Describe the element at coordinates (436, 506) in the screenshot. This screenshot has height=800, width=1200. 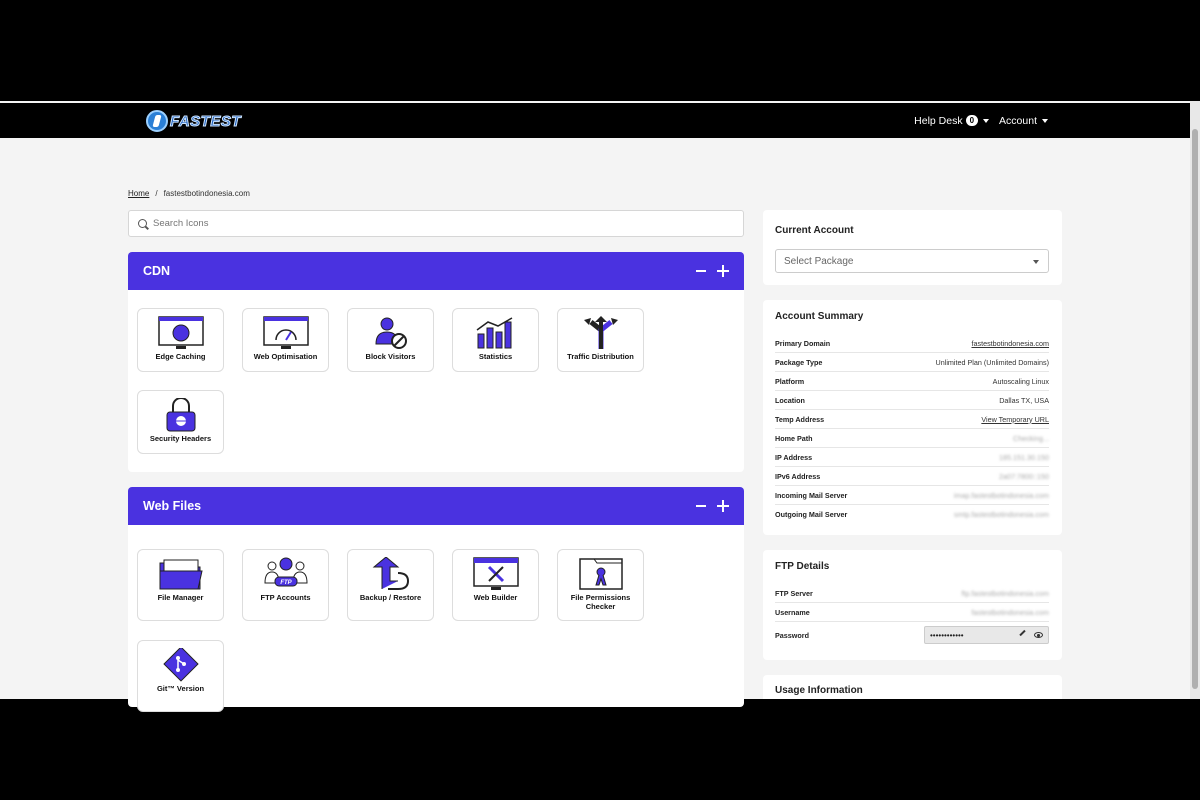
I see `webfiles-panel-header: Web Files` at that location.